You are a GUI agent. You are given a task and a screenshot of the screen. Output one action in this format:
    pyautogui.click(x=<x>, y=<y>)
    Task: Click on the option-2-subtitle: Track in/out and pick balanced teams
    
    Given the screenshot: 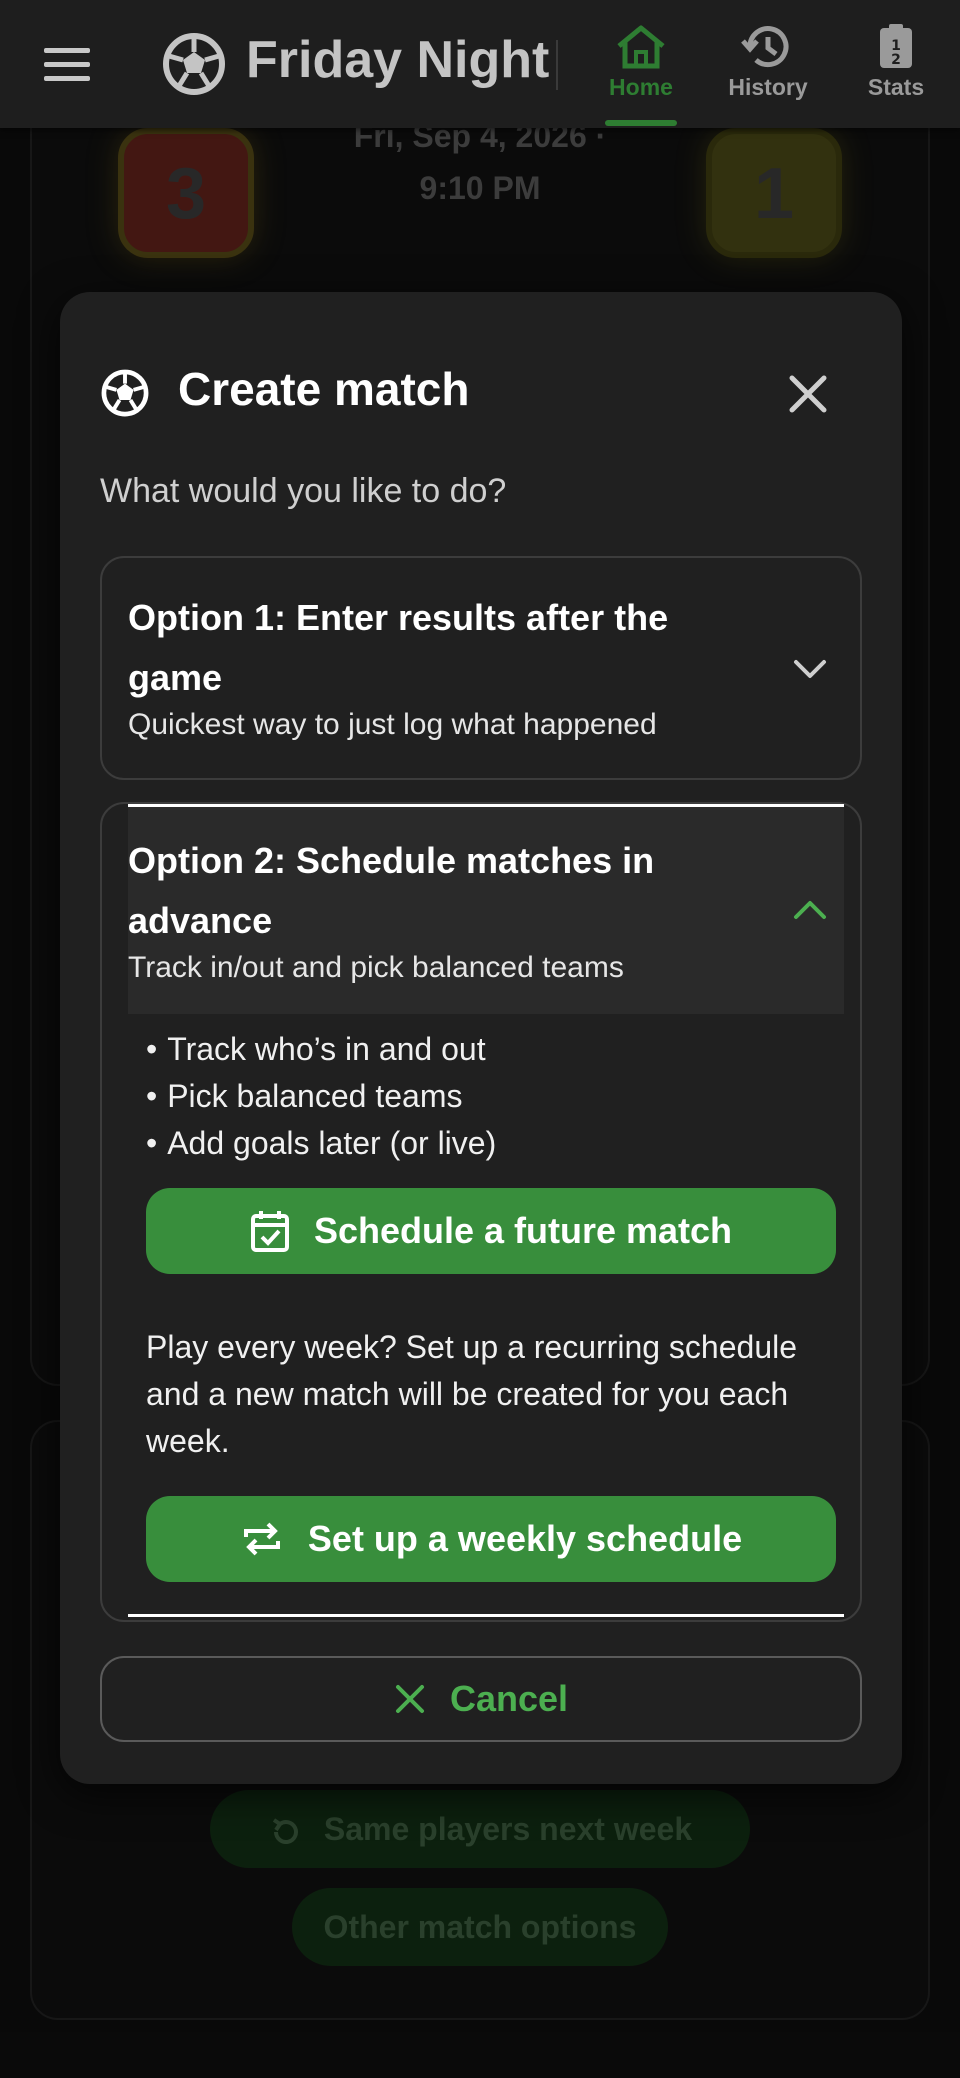 What is the action you would take?
    pyautogui.click(x=376, y=967)
    